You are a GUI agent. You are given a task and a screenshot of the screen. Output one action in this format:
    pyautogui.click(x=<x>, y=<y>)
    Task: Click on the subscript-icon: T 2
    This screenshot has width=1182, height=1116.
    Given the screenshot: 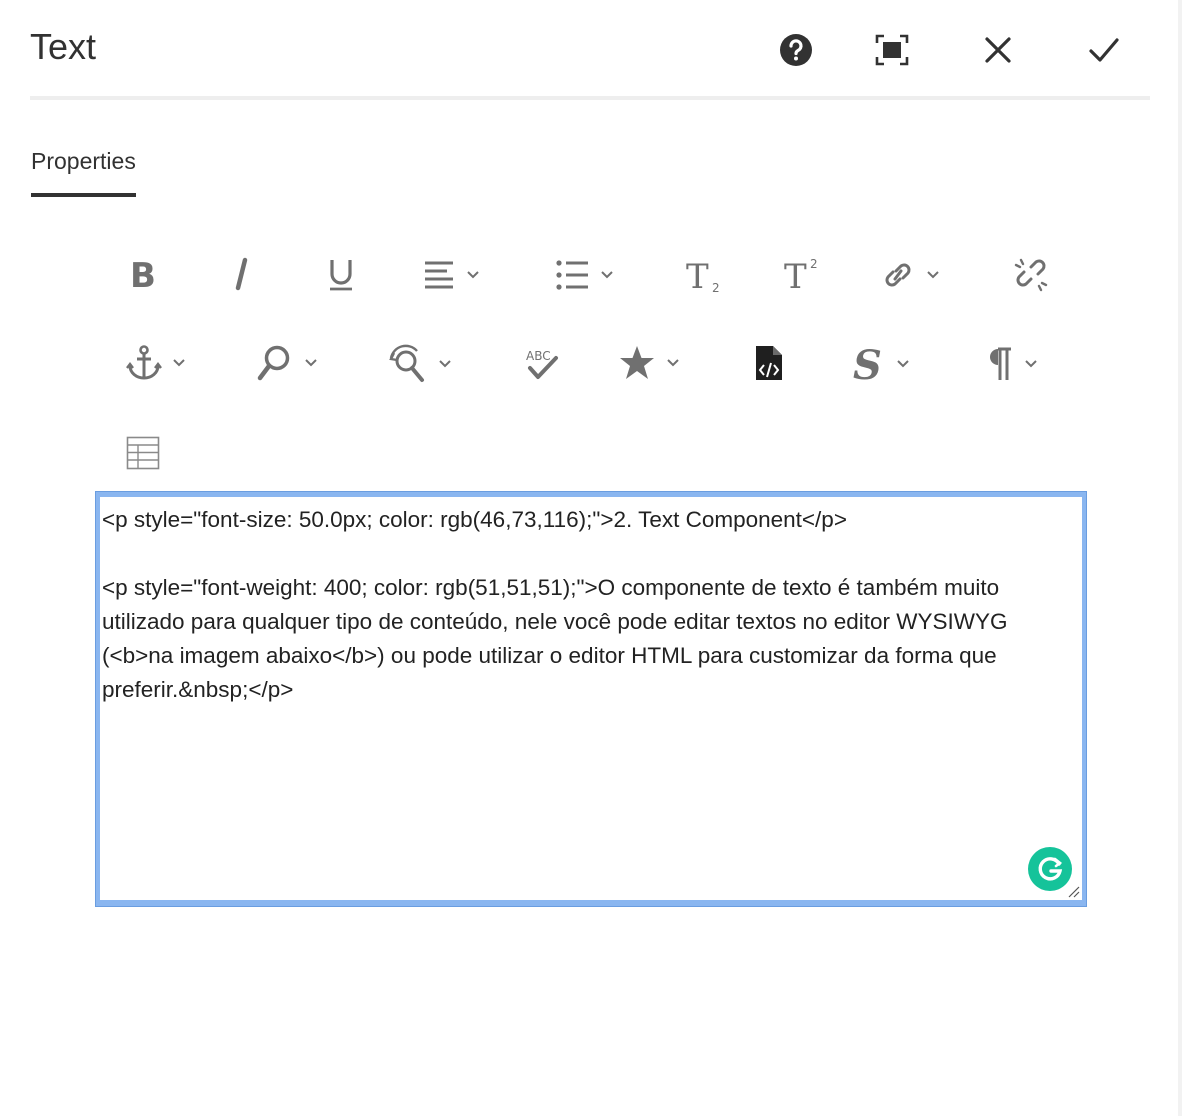 What is the action you would take?
    pyautogui.click(x=703, y=276)
    